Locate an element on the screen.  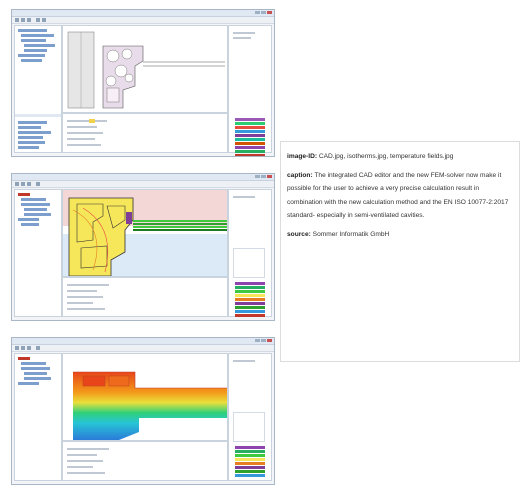
image-id-label: image-ID: is located at coordinates (302, 156).